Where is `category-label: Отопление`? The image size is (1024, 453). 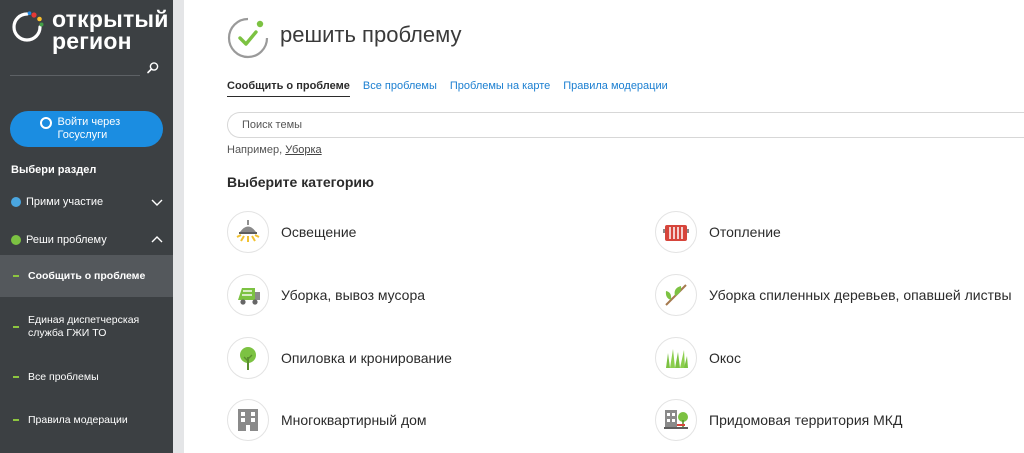
category-label: Отопление is located at coordinates (745, 232).